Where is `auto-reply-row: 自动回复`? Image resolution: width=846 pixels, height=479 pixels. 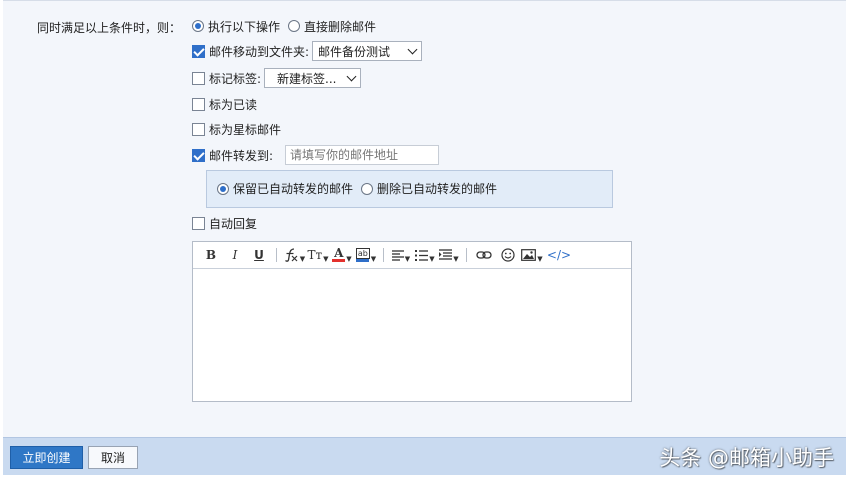 auto-reply-row: 自动回复 is located at coordinates (224, 223).